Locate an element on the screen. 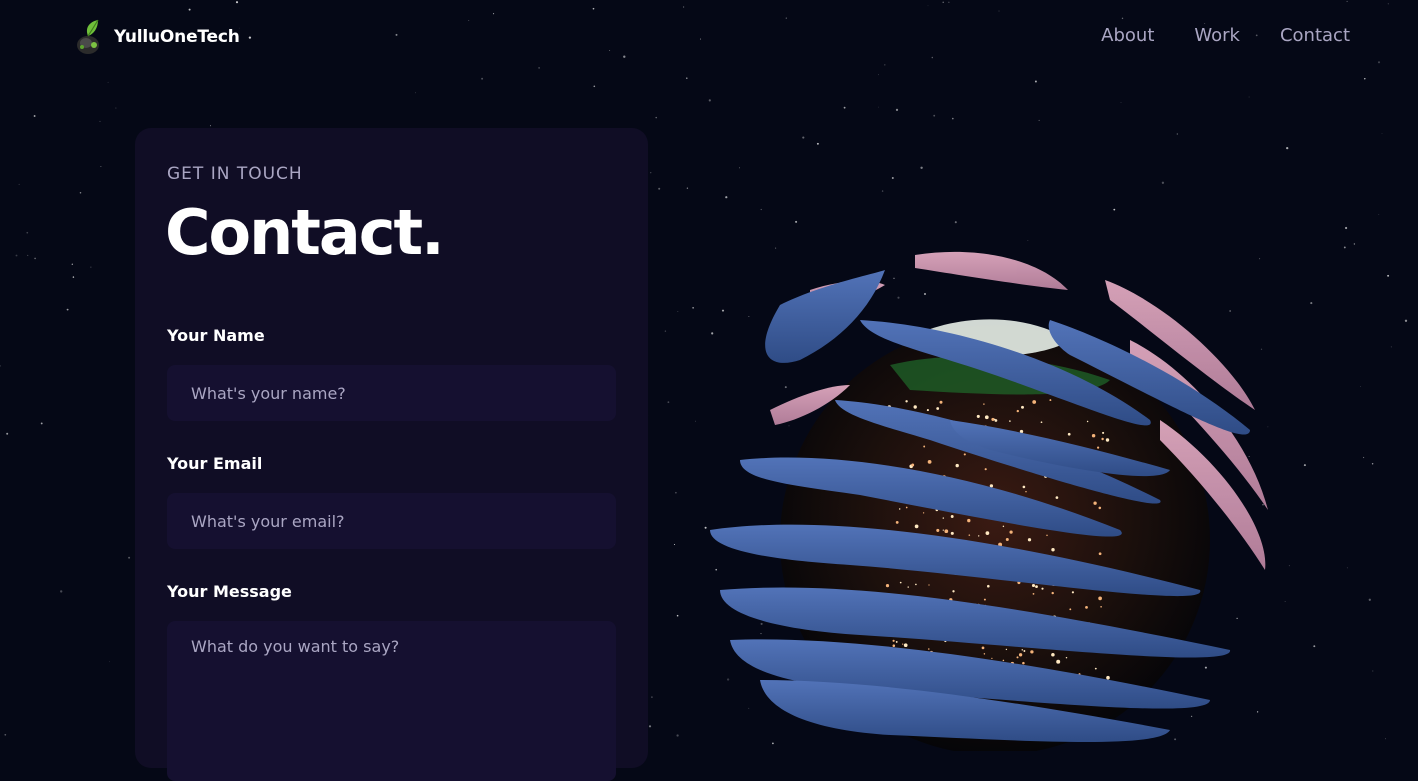 This screenshot has height=781, width=1418. logo-icon is located at coordinates (88, 36).